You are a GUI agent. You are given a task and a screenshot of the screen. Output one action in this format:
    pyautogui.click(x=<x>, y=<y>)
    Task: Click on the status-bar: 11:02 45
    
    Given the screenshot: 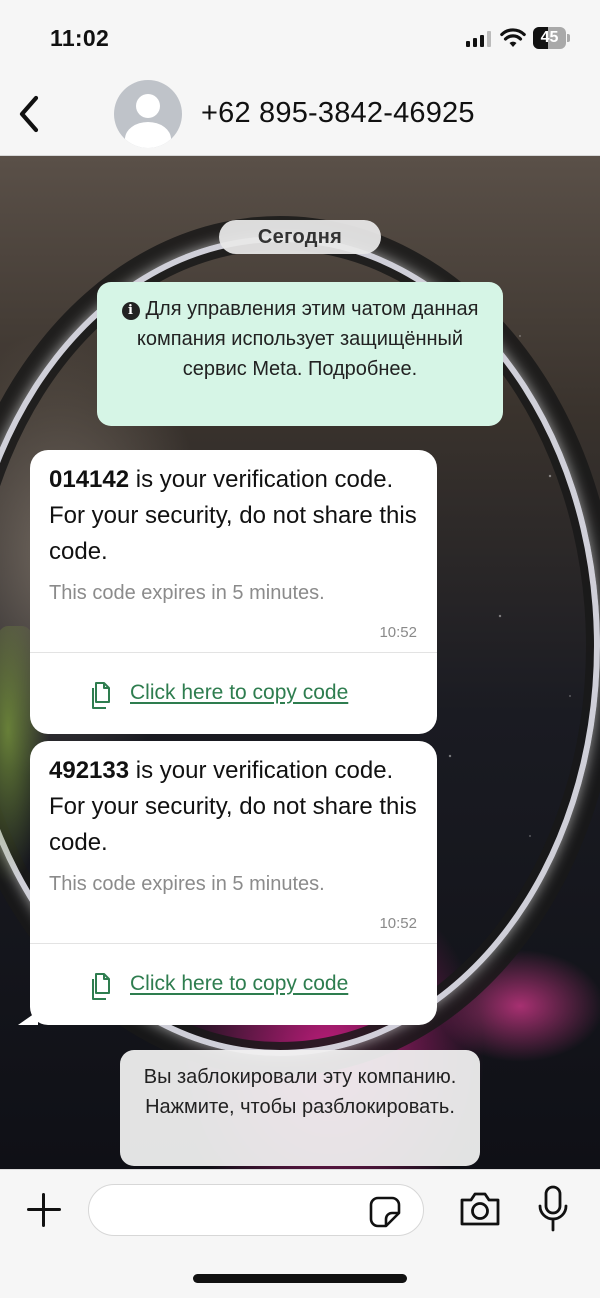 What is the action you would take?
    pyautogui.click(x=300, y=38)
    